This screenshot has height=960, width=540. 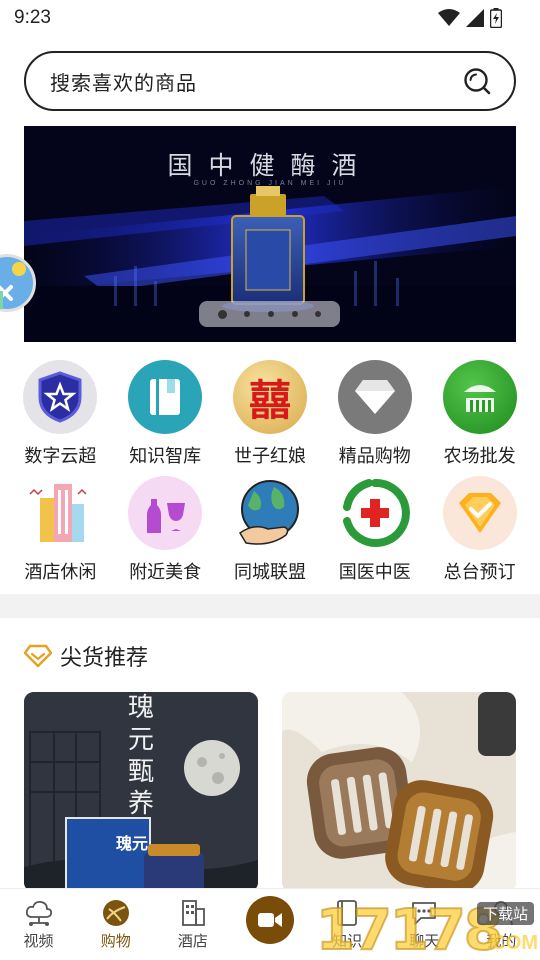 I want to click on category-row: 酒店休闲 附近美食 同城联盟 国医中医 总台预订, so click(x=270, y=534).